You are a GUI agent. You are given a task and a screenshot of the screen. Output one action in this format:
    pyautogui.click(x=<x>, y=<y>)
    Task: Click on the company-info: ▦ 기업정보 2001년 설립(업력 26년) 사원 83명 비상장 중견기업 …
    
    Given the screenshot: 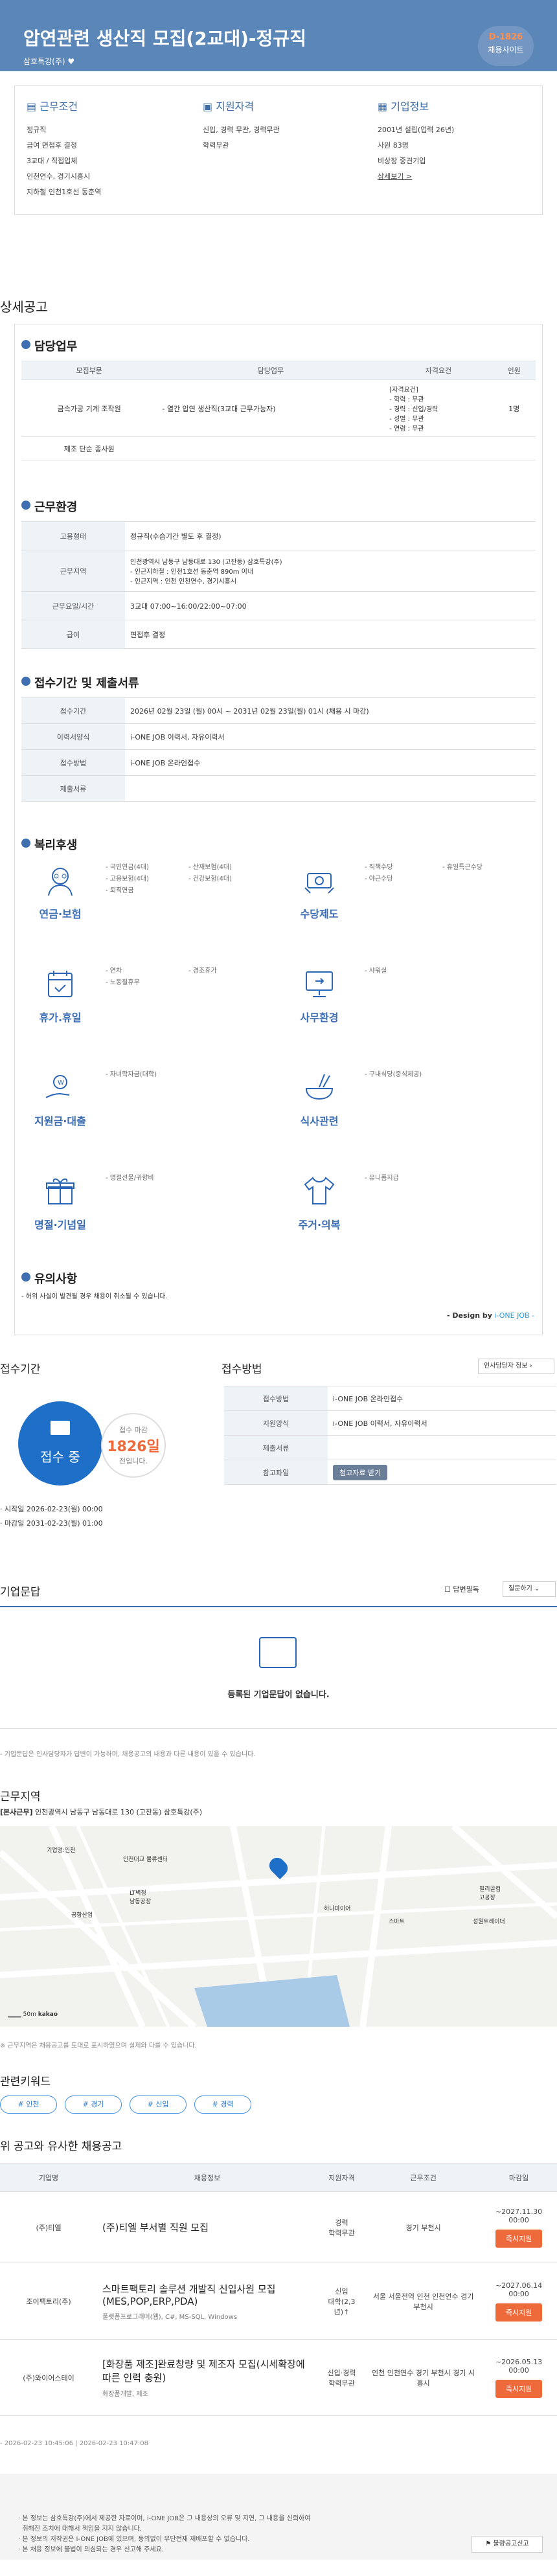 What is the action you would take?
    pyautogui.click(x=465, y=141)
    